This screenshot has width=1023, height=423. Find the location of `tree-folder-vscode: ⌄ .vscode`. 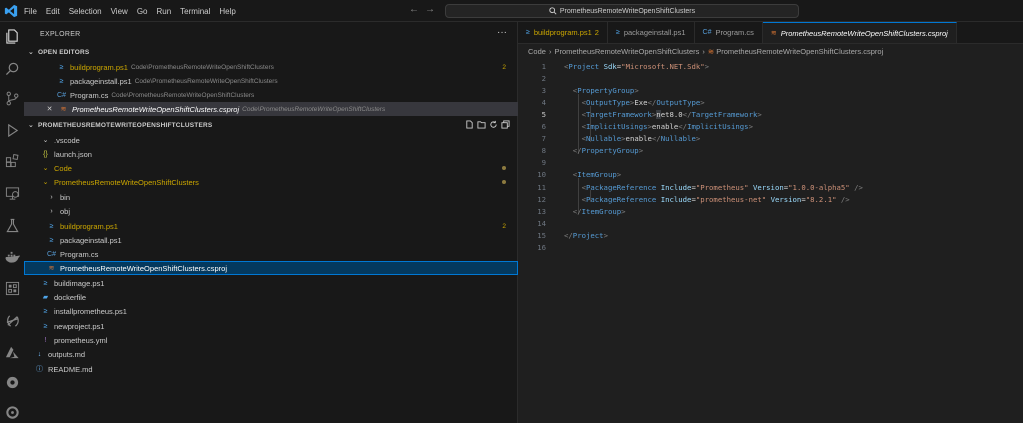

tree-folder-vscode: ⌄ .vscode is located at coordinates (271, 140).